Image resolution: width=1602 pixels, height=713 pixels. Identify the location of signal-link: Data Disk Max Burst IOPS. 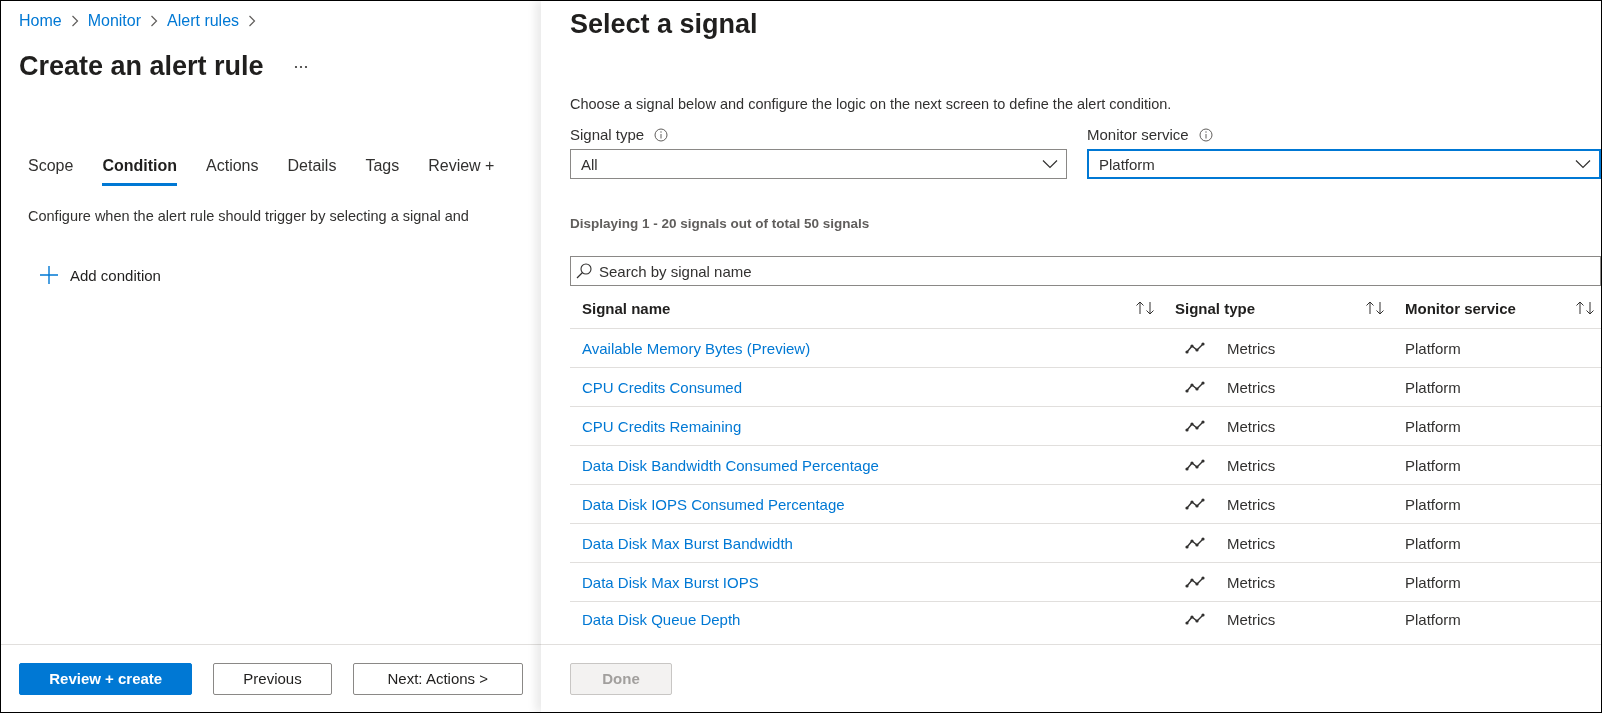
(670, 582).